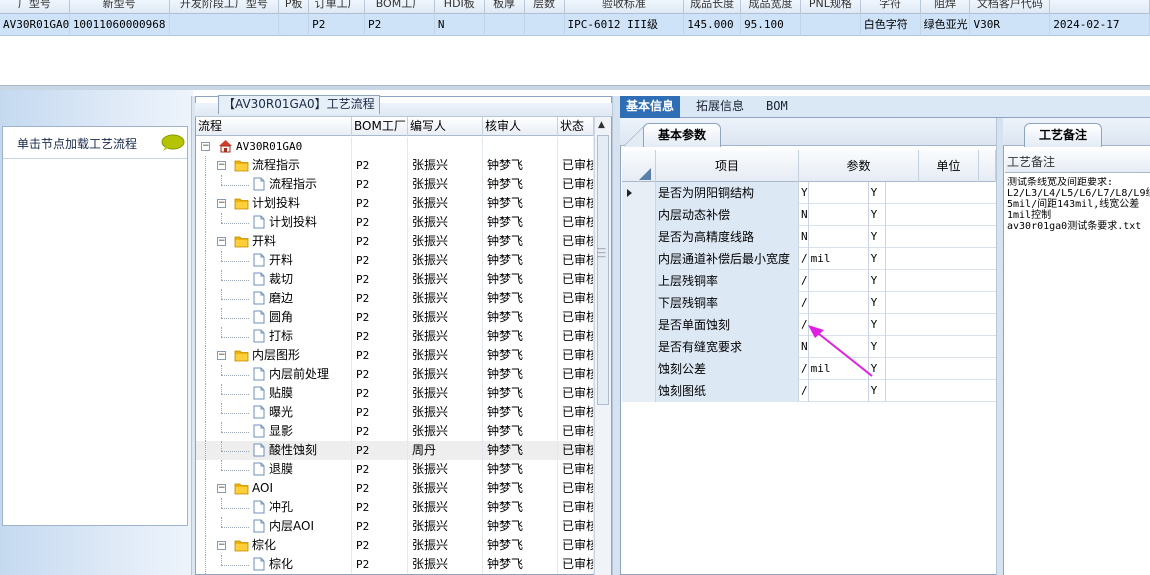 The height and width of the screenshot is (575, 1150). I want to click on order-grid-cell: 2024-02-17, so click(1100, 25).